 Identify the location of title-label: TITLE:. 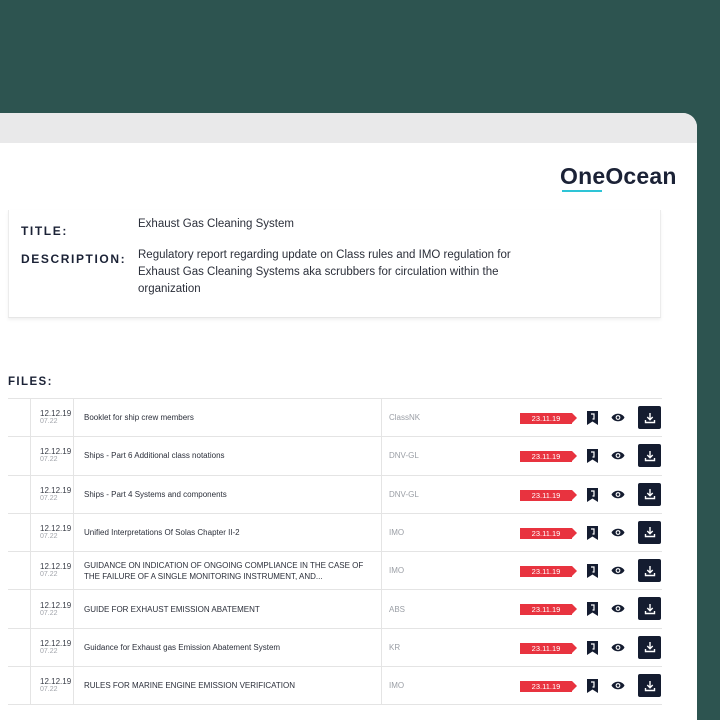
(44, 231).